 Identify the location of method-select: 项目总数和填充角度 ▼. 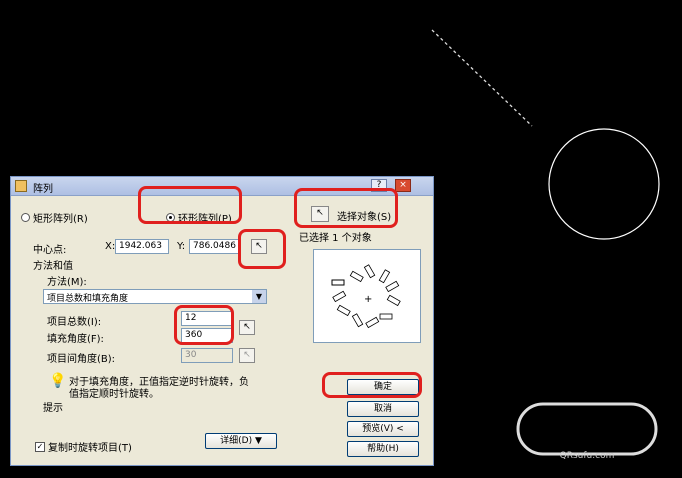
(155, 296).